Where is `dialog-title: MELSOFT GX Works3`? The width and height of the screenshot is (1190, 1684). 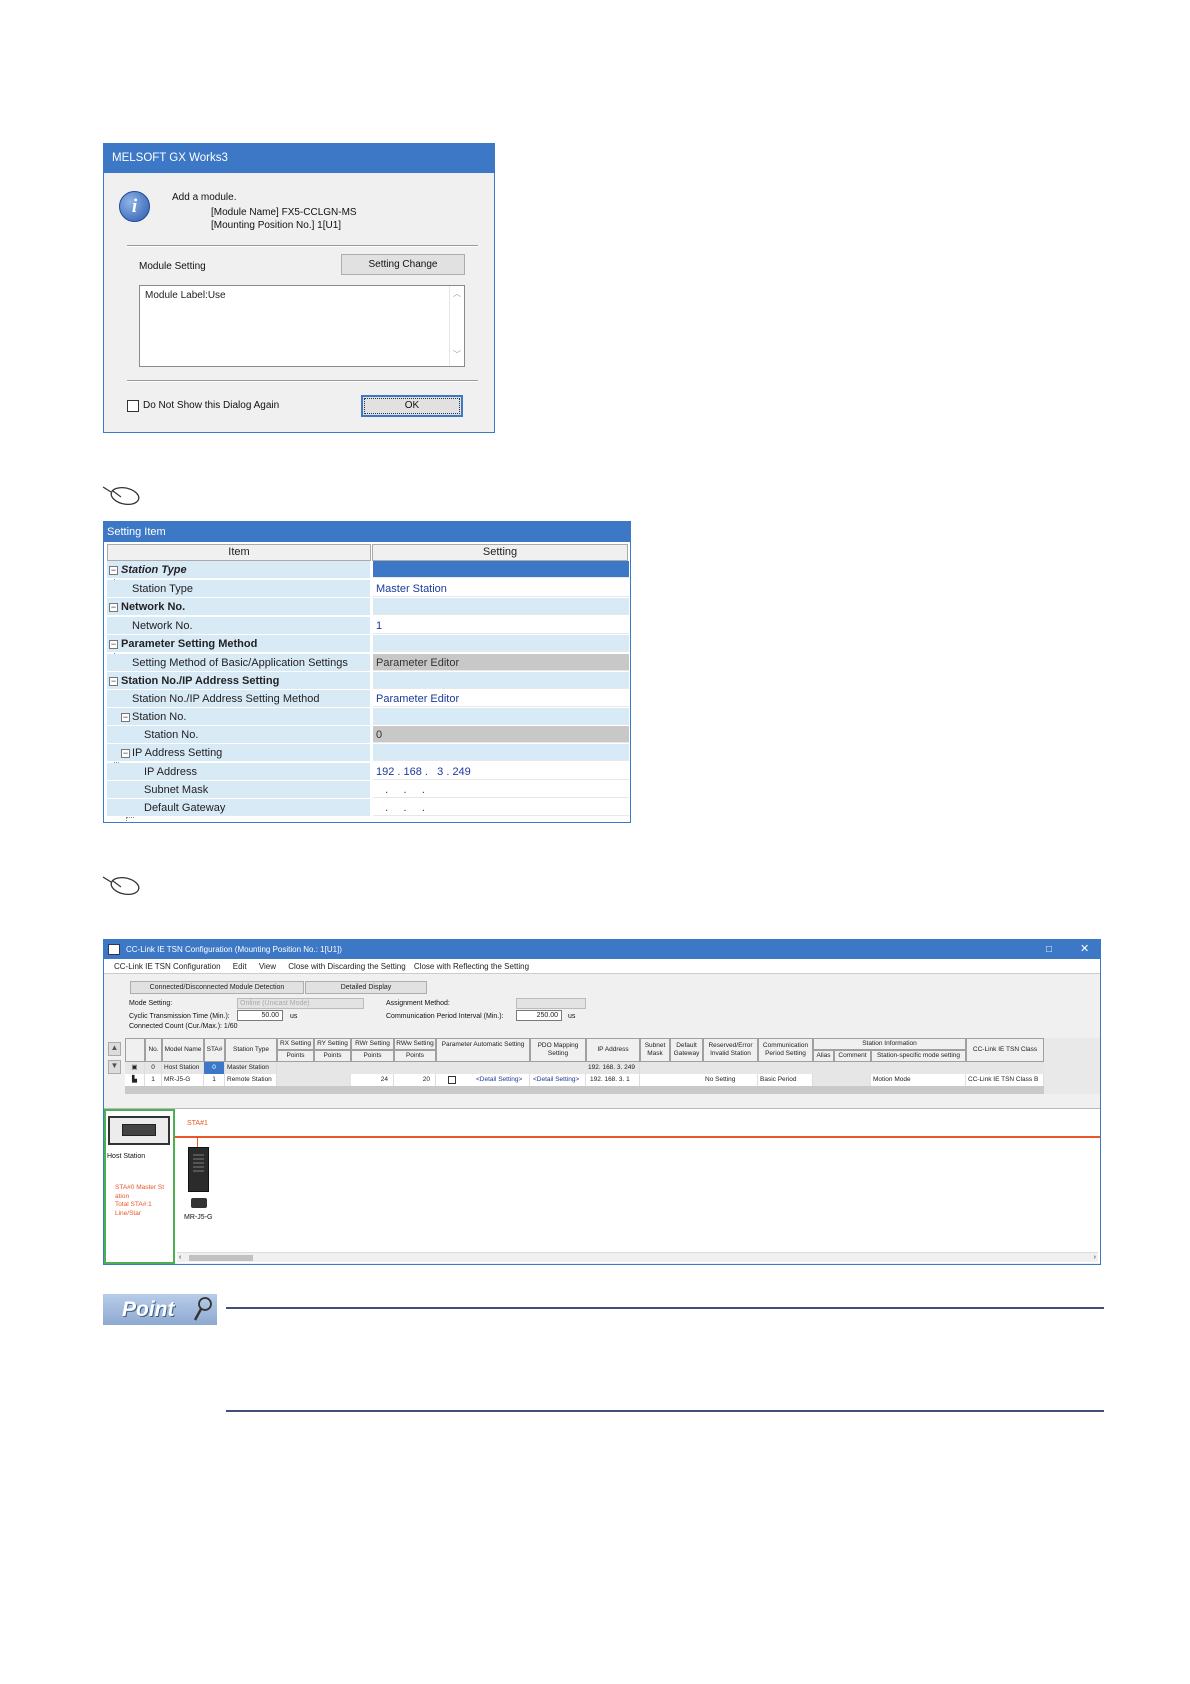 dialog-title: MELSOFT GX Works3 is located at coordinates (299, 158).